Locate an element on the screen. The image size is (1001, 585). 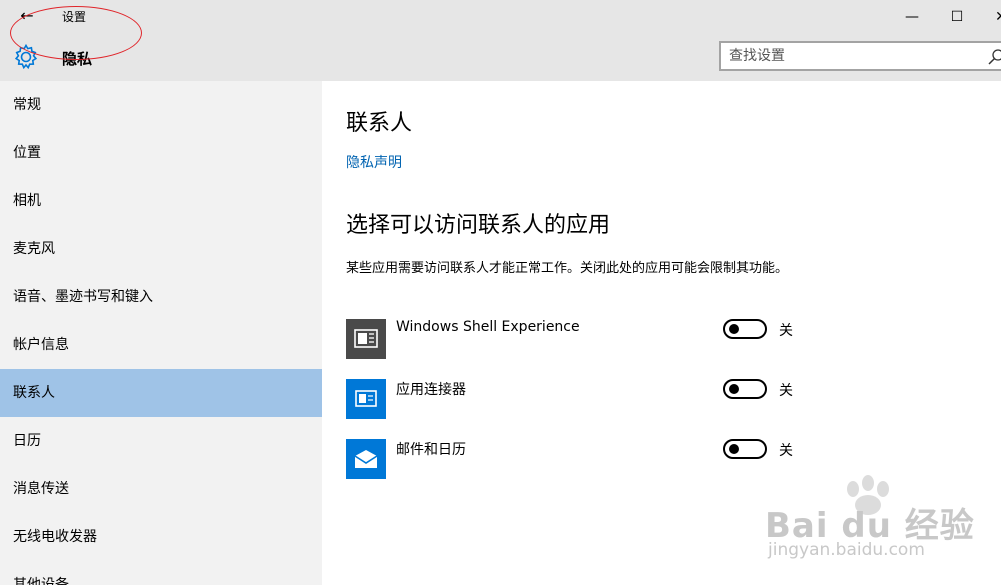
title-bar: ← 设置 — ☐ ✕ 隐私 is located at coordinates (500, 40).